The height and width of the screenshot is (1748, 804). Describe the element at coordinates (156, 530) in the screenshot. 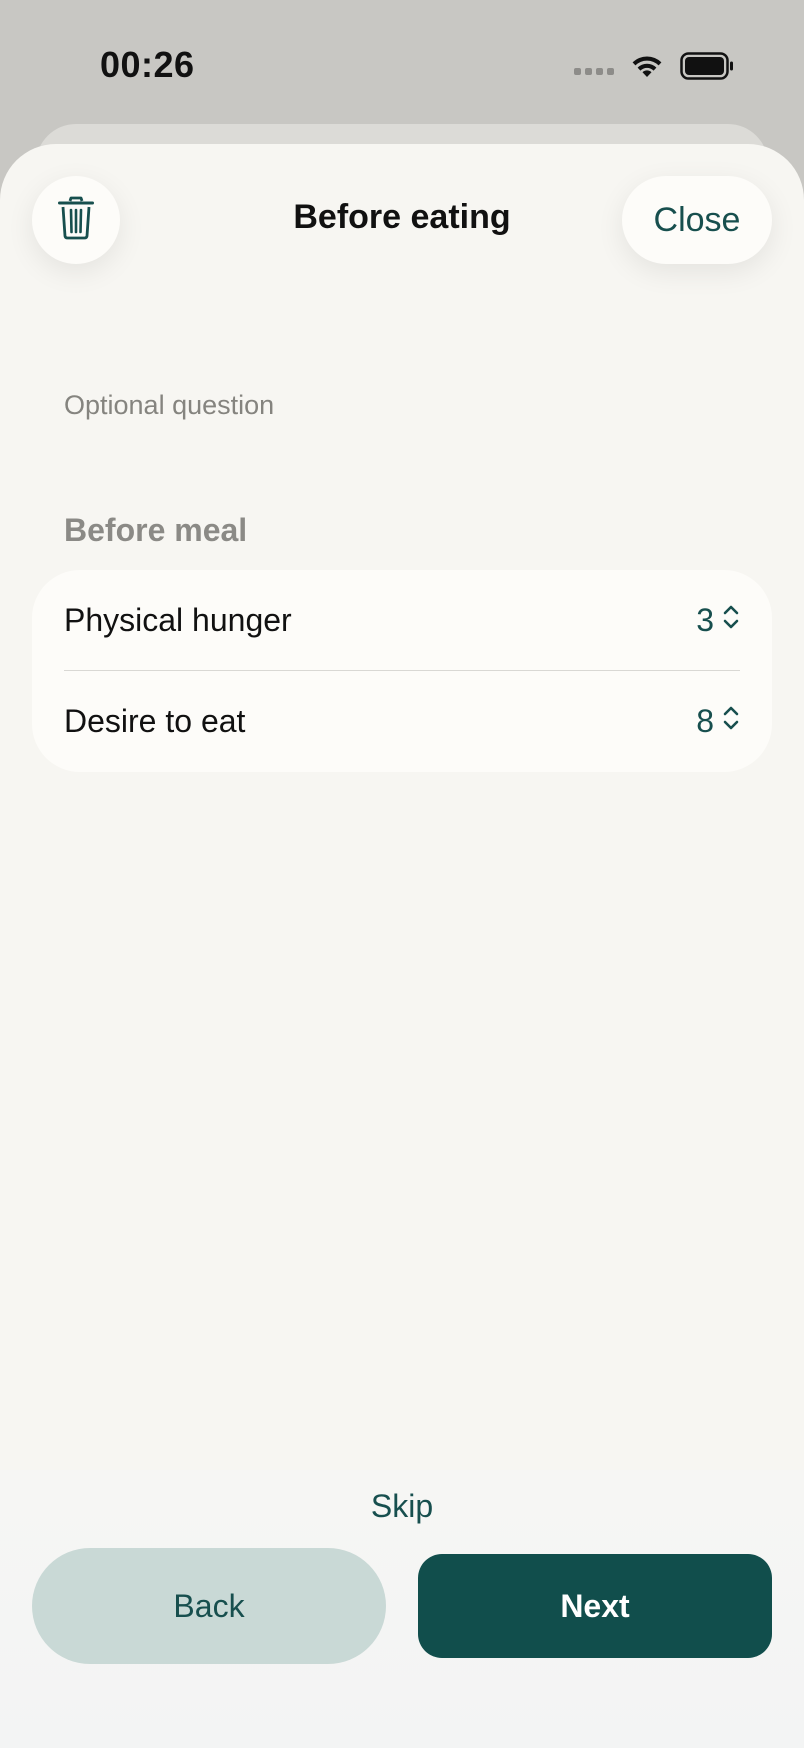

I see `section-title: Before meal` at that location.